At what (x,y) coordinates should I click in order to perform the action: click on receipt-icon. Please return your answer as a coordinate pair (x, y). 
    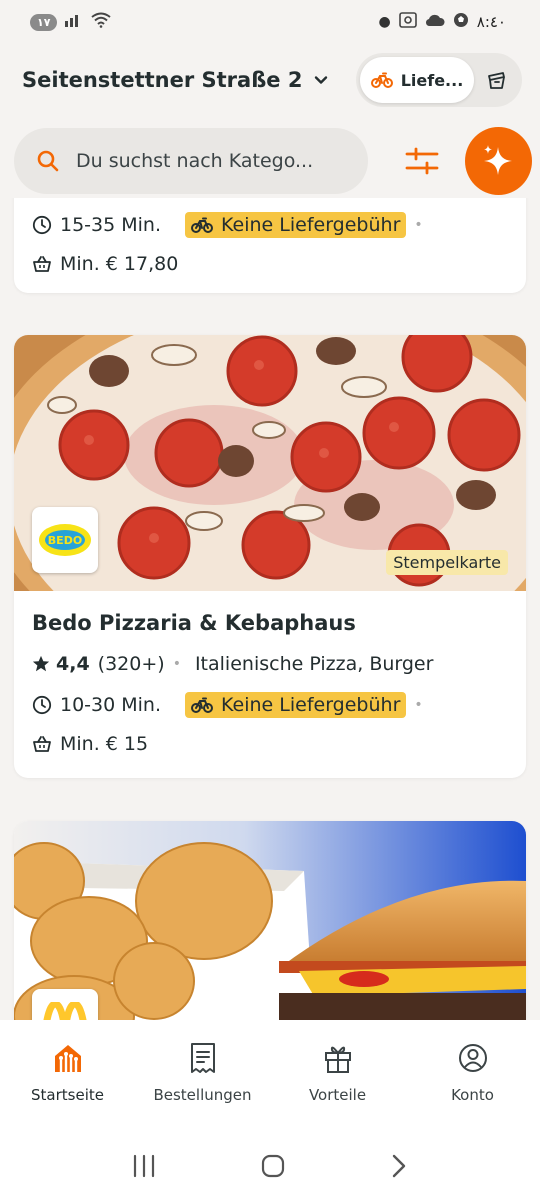
    Looking at the image, I should click on (202, 1058).